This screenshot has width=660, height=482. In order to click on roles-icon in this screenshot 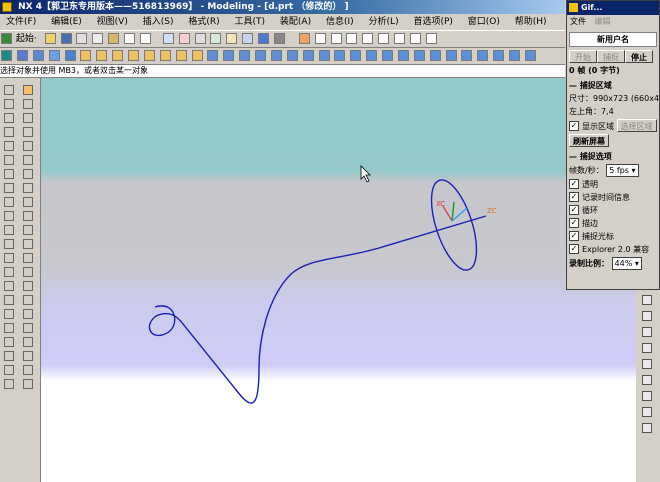, I will do `click(647, 412)`.